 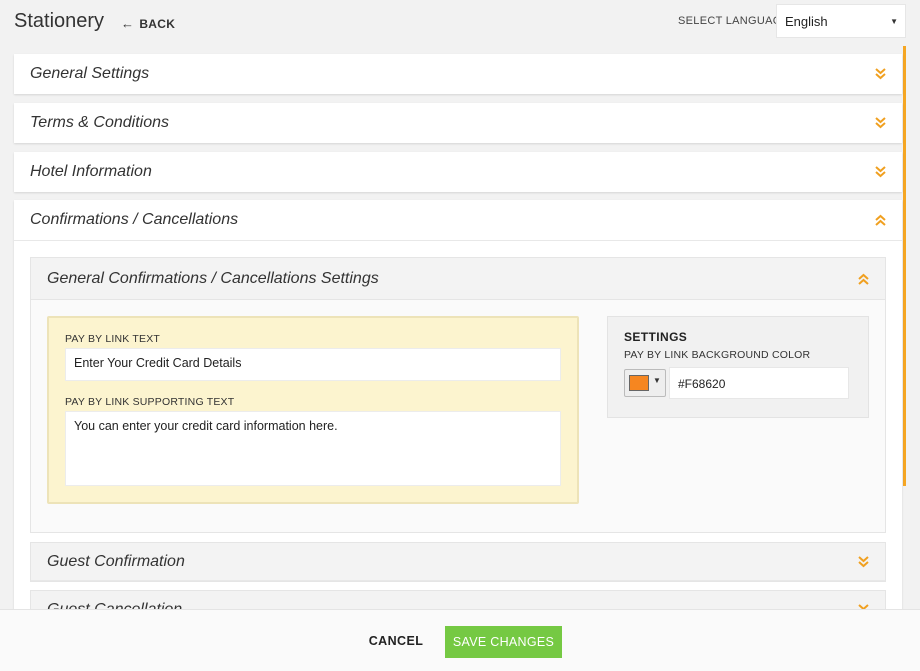 I want to click on bg-color-label: PAY BY LINK BACKGROUND COLOR, so click(x=717, y=355).